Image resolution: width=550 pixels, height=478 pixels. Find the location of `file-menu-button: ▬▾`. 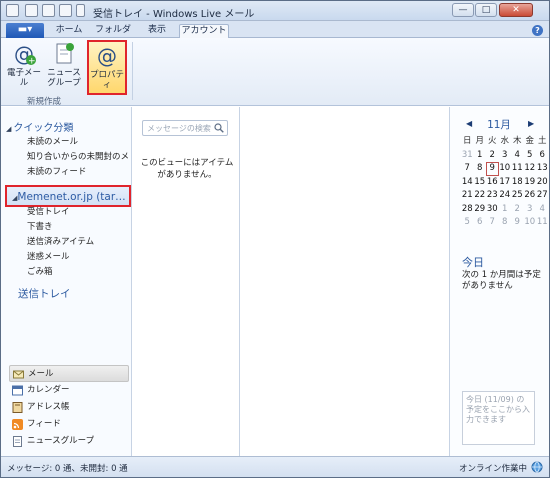

file-menu-button: ▬▾ is located at coordinates (25, 30).